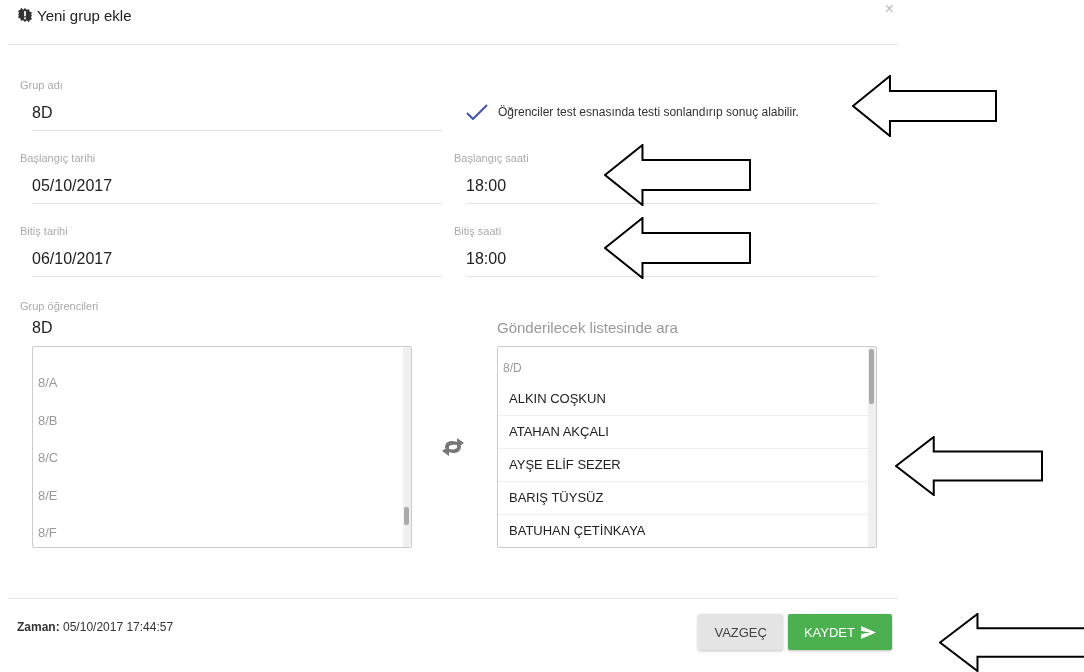 The height and width of the screenshot is (672, 1084). I want to click on timestamp-text: Zaman: 05/10/2017 17:44:57, so click(95, 628).